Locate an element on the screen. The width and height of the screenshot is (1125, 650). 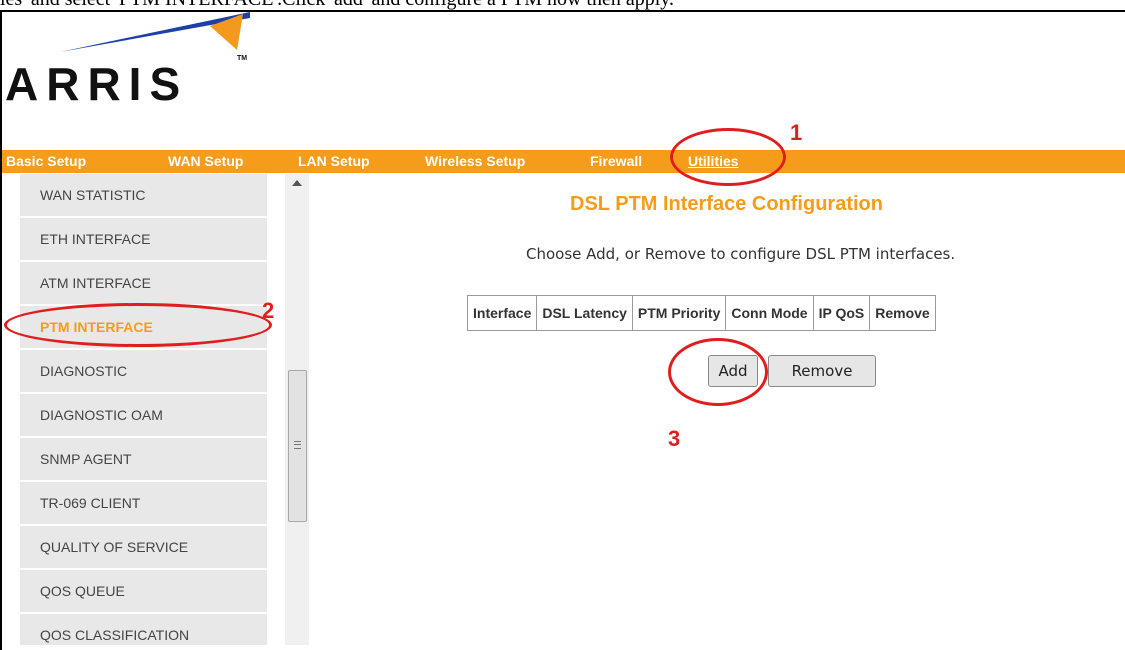
nav-wireless-setup: Wireless Setup is located at coordinates (475, 161).